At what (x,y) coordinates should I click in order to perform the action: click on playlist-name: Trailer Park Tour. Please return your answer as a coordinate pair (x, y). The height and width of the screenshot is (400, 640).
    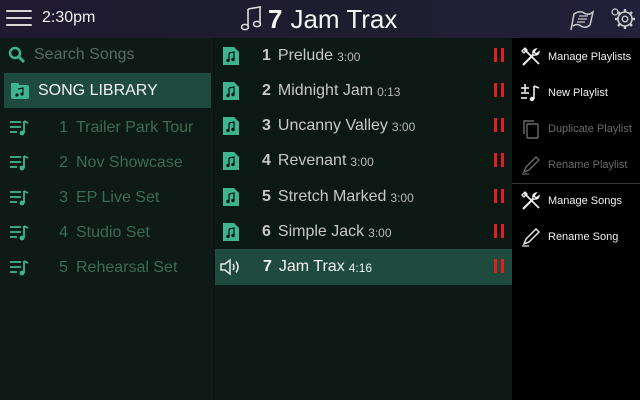
    Looking at the image, I should click on (135, 127).